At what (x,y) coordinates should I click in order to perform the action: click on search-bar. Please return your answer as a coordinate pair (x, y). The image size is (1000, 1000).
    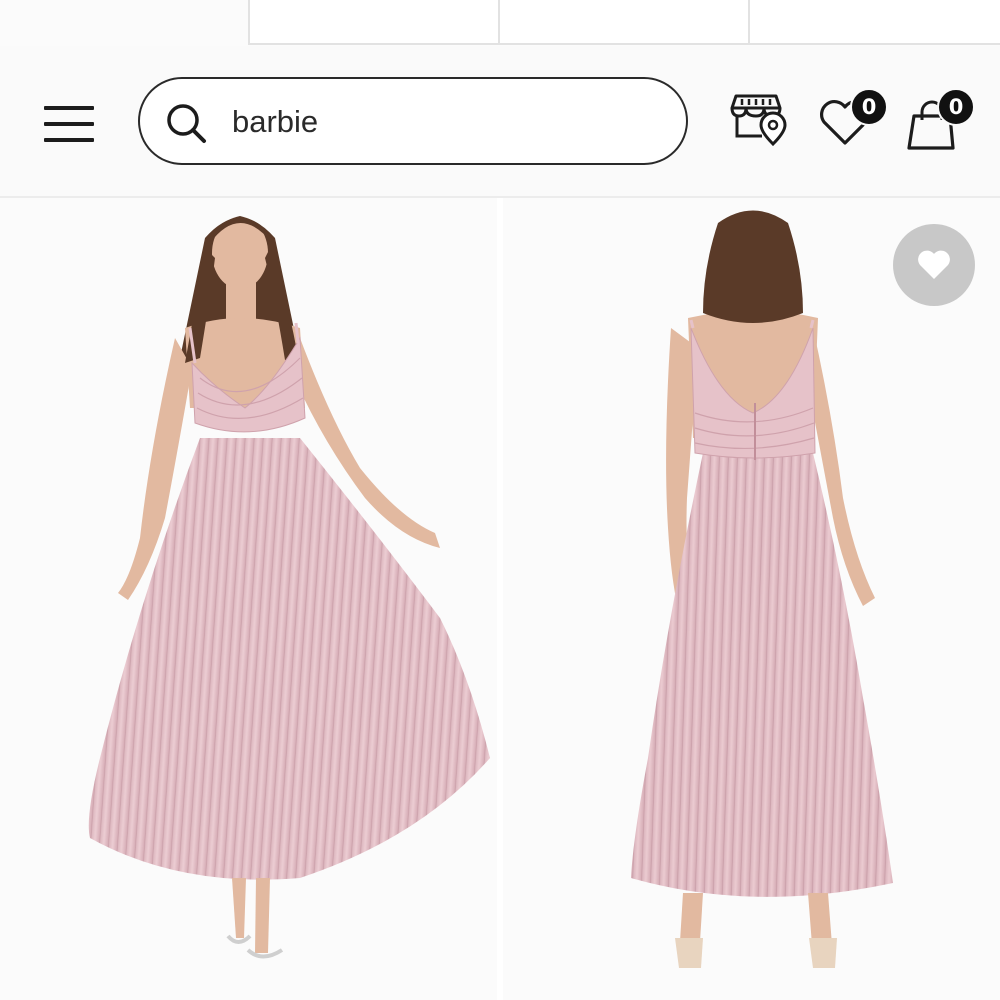
    Looking at the image, I should click on (413, 121).